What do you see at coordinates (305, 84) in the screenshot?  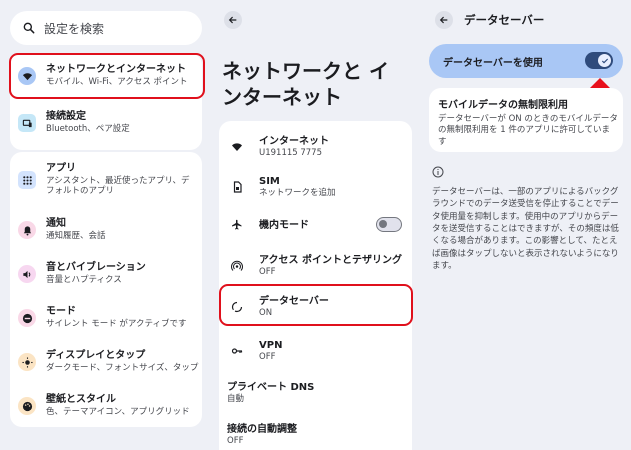 I see `page-title: ネットワークと インターネット` at bounding box center [305, 84].